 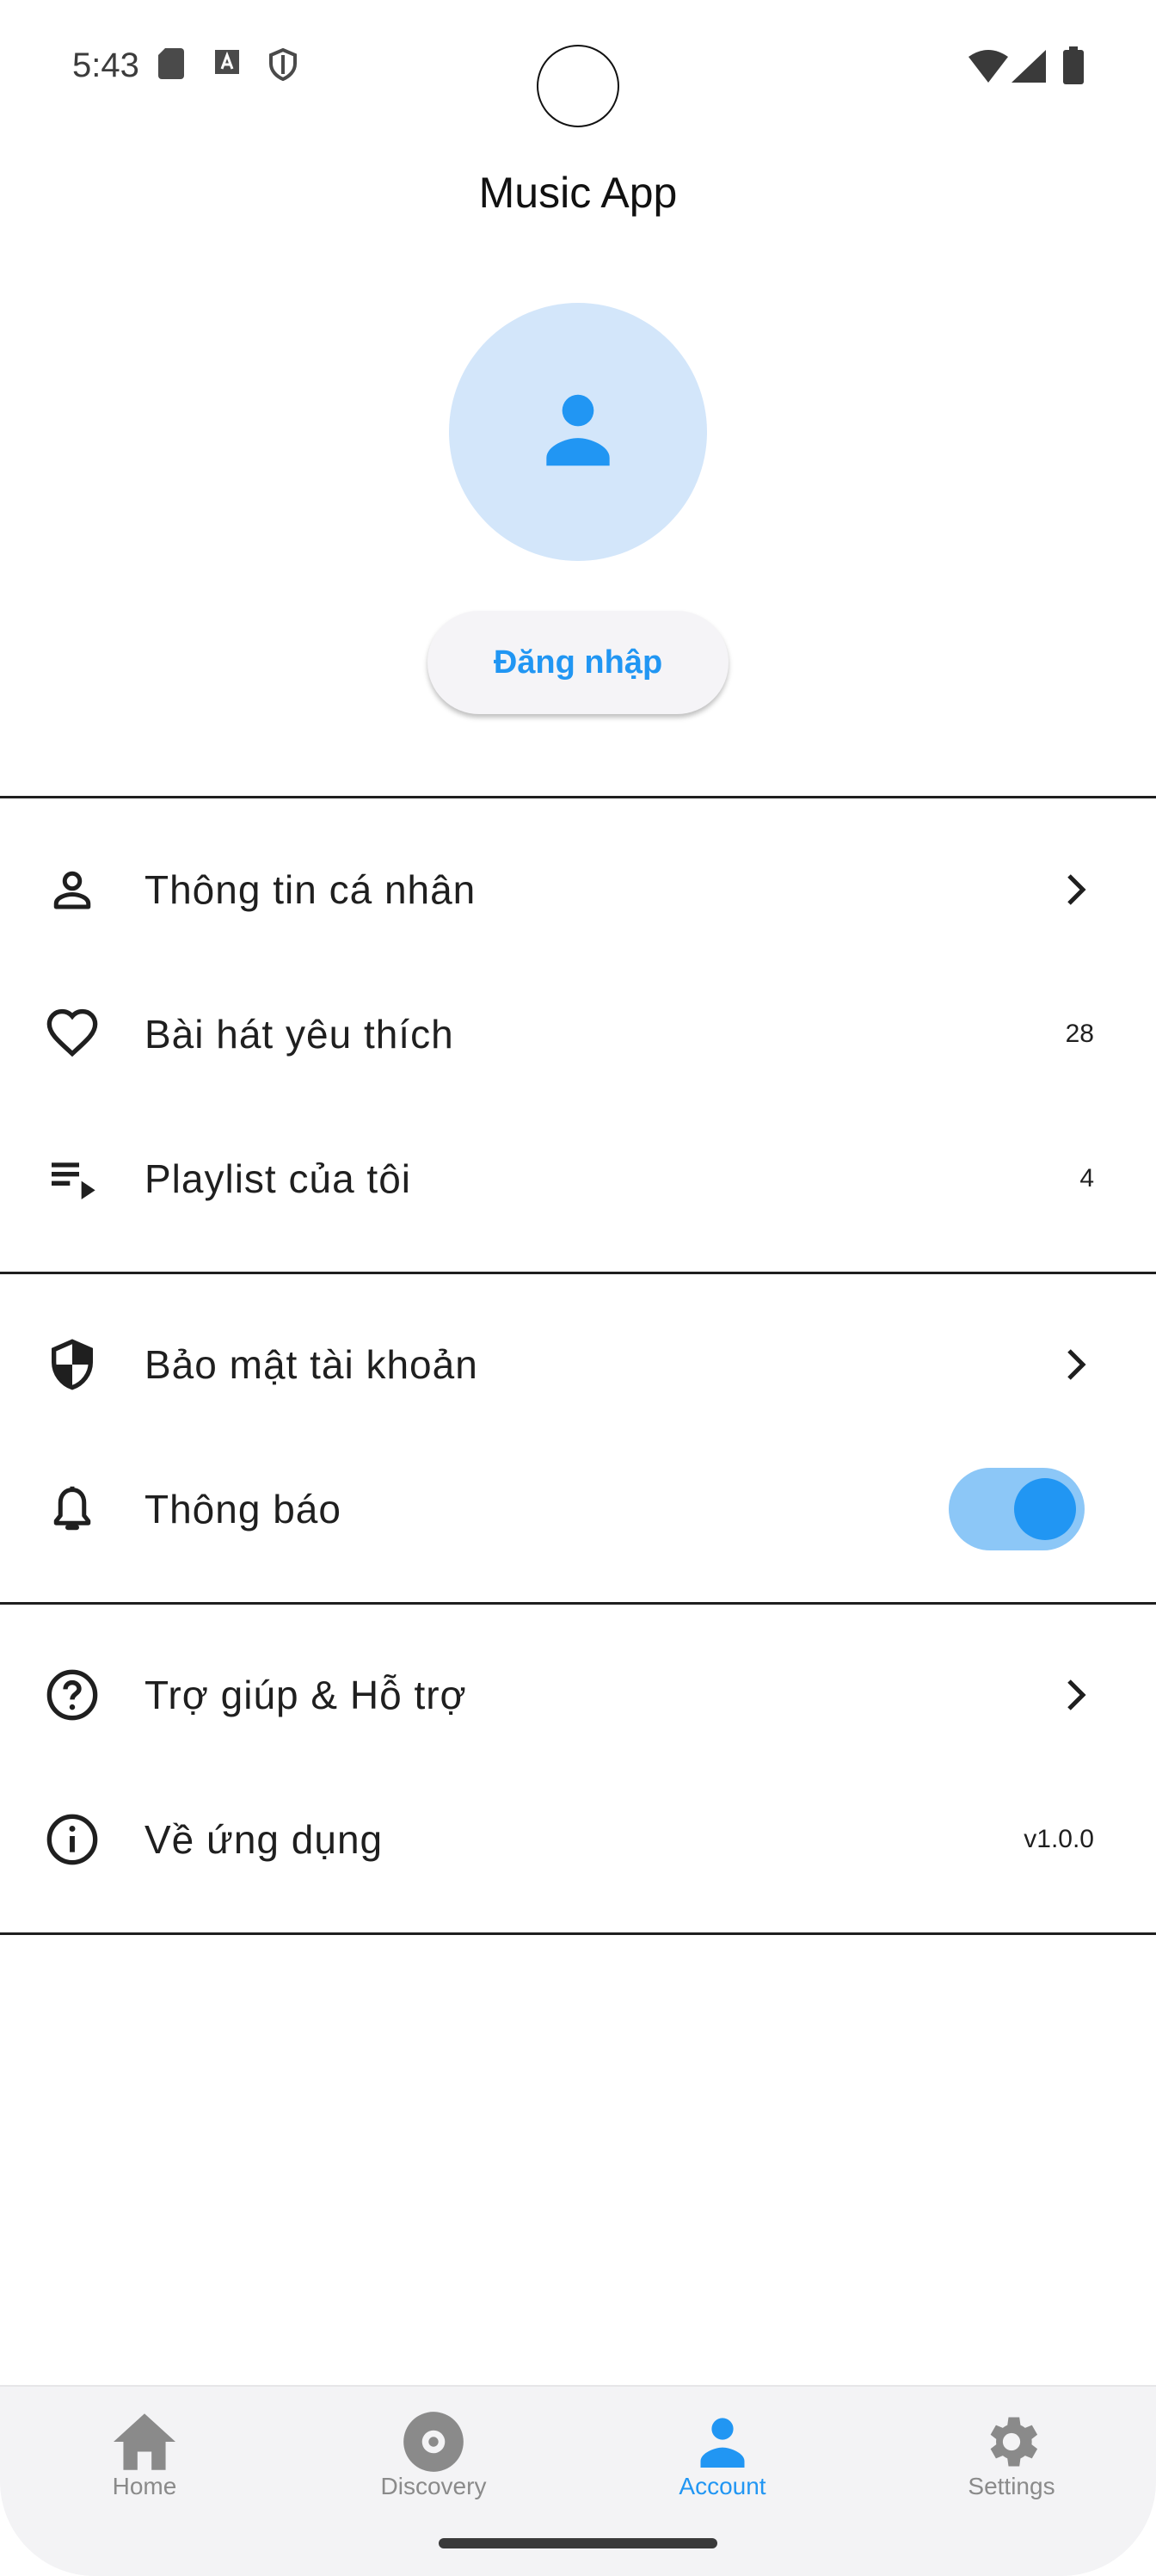 I want to click on nav-label: Home, so click(x=144, y=2486).